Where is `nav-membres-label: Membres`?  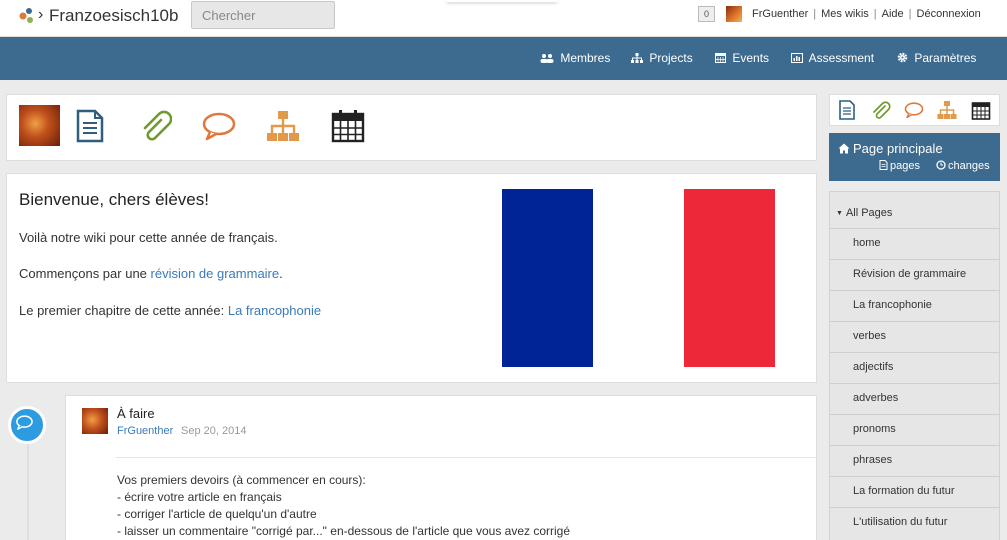 nav-membres-label: Membres is located at coordinates (585, 58).